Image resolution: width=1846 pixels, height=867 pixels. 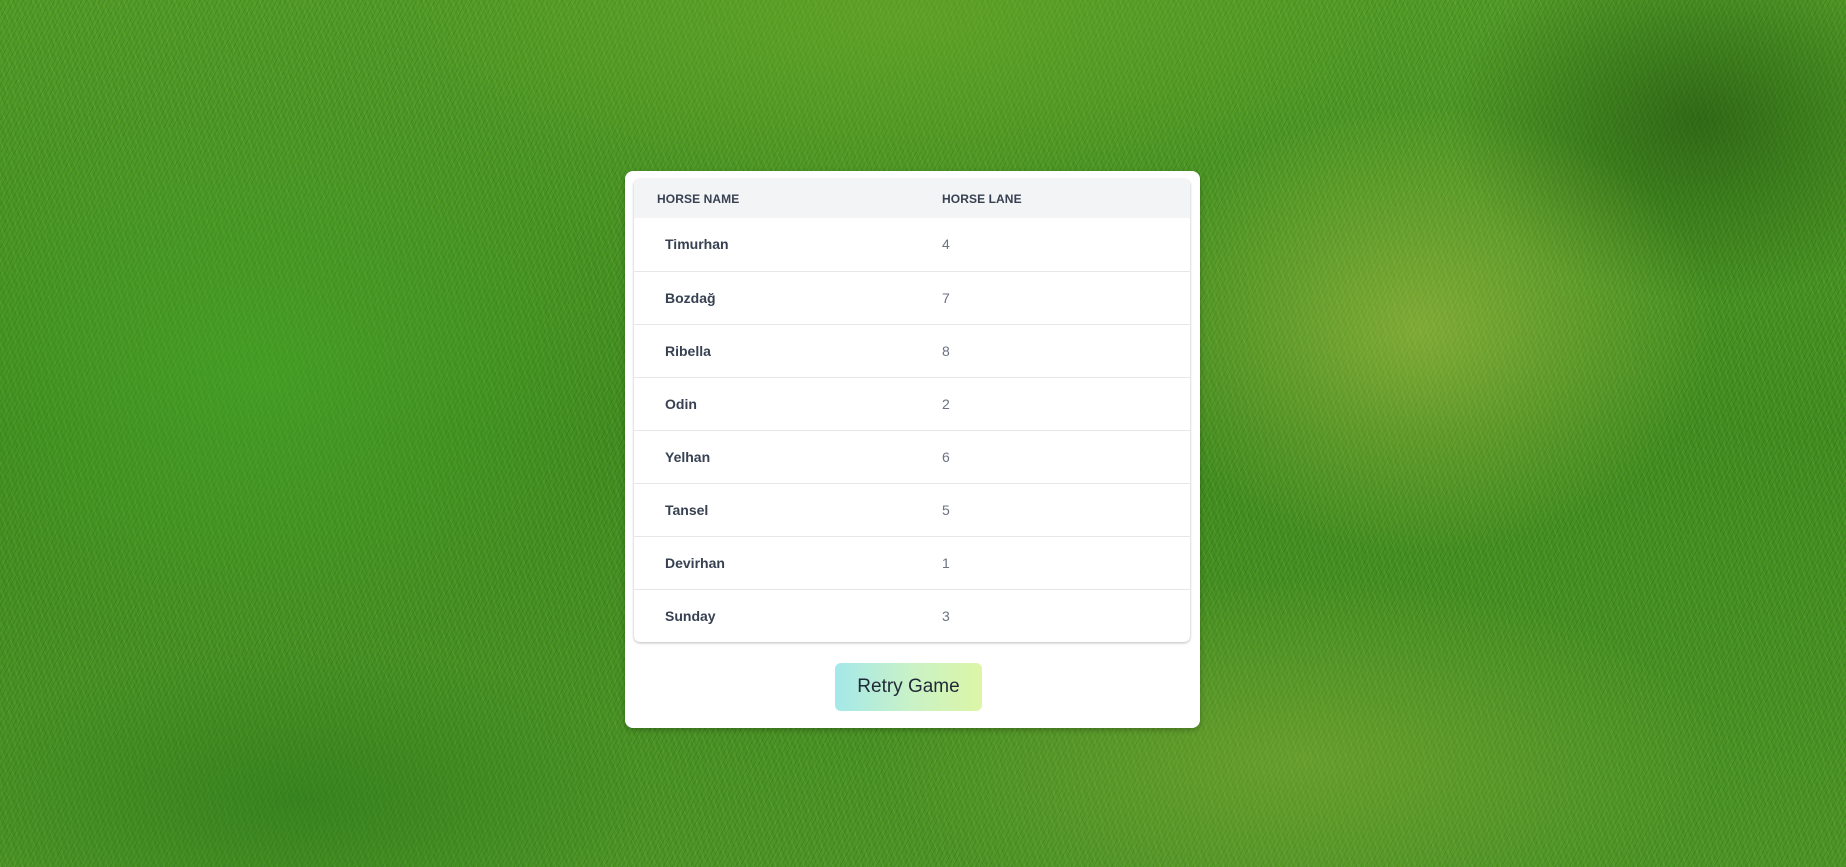 I want to click on horse-lane-cell: 1, so click(x=946, y=562).